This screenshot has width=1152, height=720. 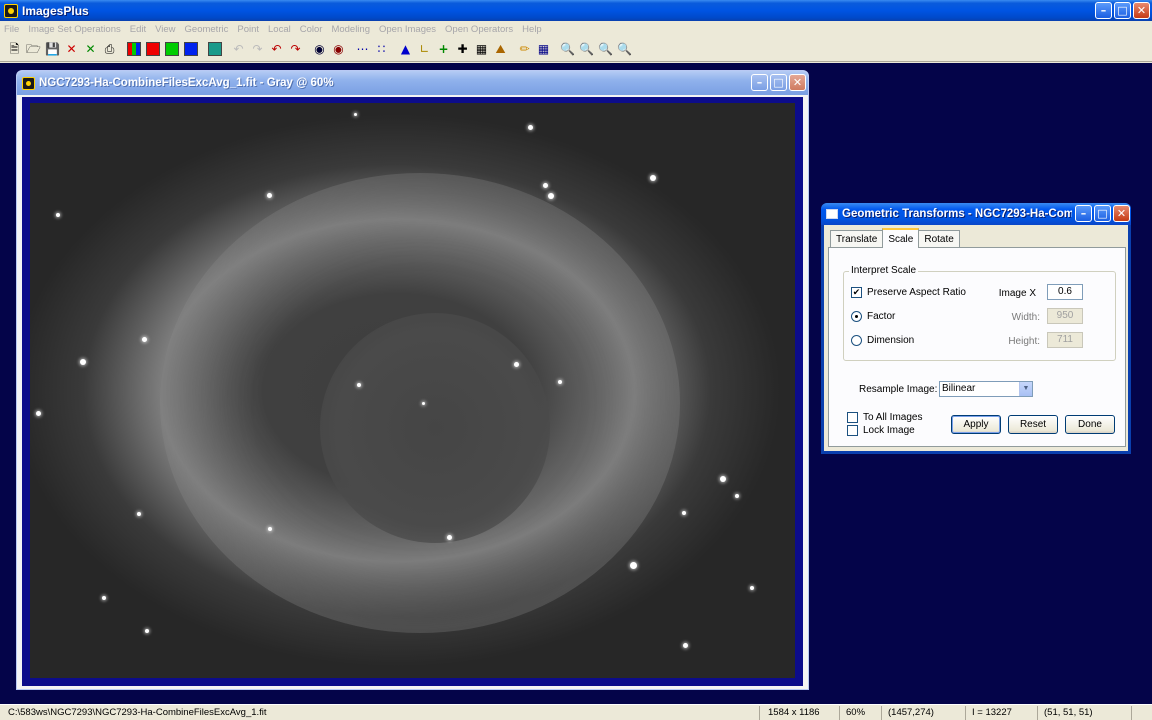 What do you see at coordinates (1033, 424) in the screenshot?
I see `reset-button: Reset` at bounding box center [1033, 424].